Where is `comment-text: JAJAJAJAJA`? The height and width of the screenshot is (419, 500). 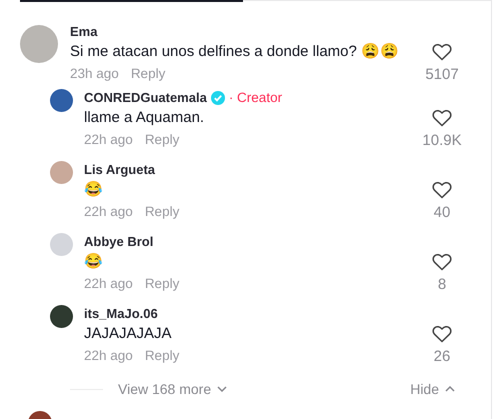 comment-text: JAJAJAJAJA is located at coordinates (128, 334).